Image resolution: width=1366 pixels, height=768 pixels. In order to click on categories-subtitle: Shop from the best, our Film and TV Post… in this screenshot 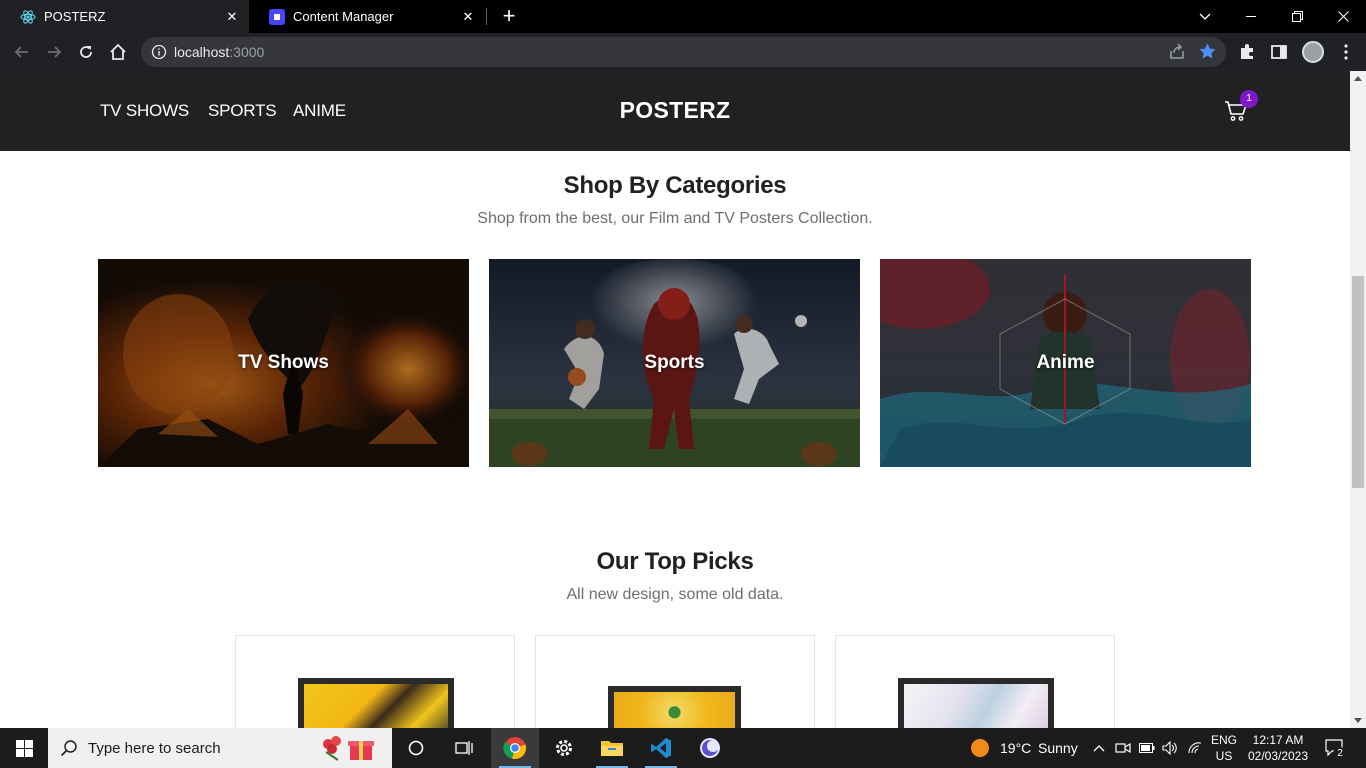, I will do `click(675, 218)`.